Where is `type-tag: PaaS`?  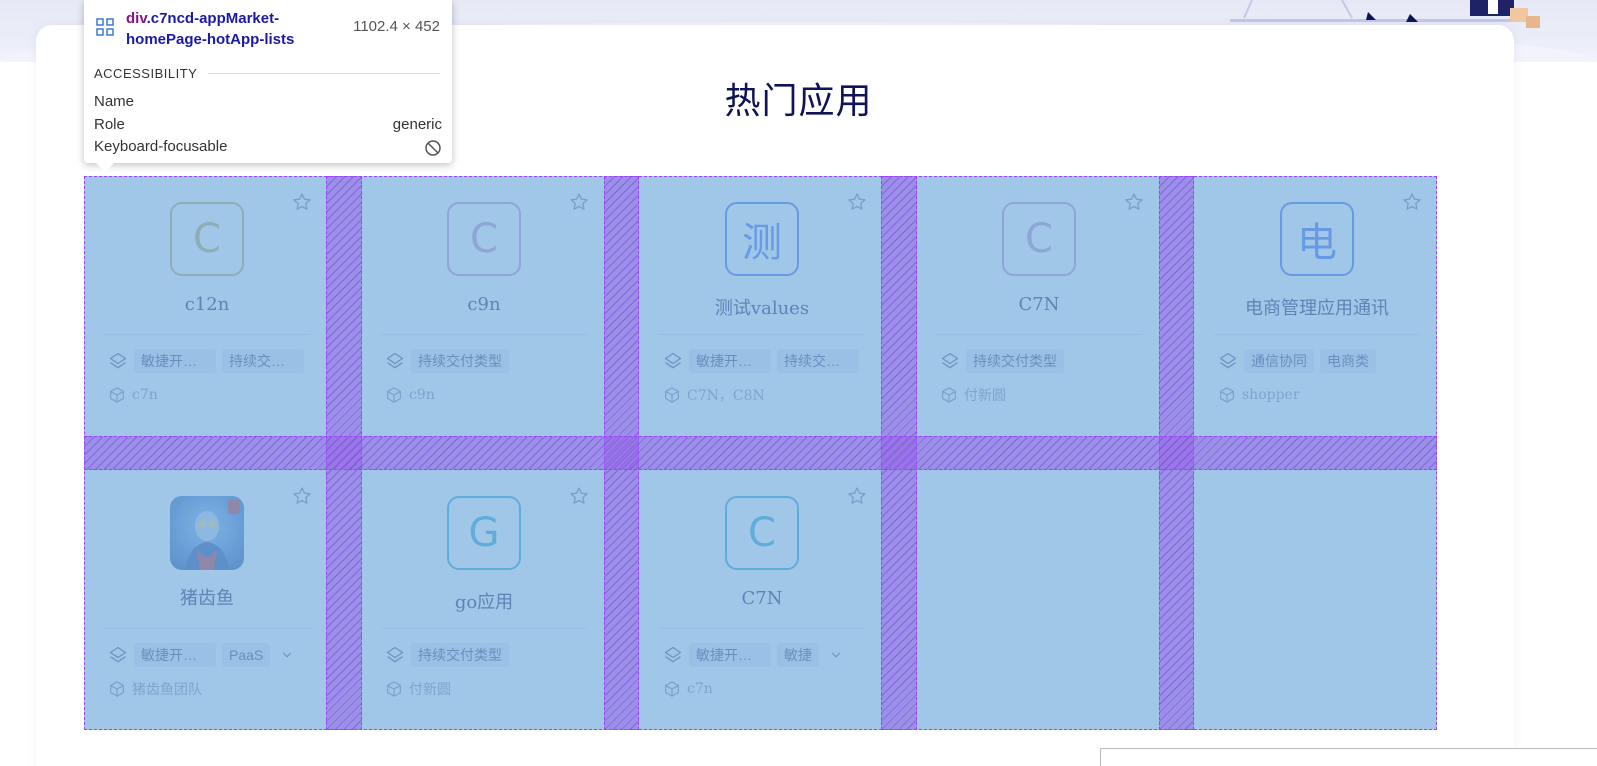 type-tag: PaaS is located at coordinates (246, 655).